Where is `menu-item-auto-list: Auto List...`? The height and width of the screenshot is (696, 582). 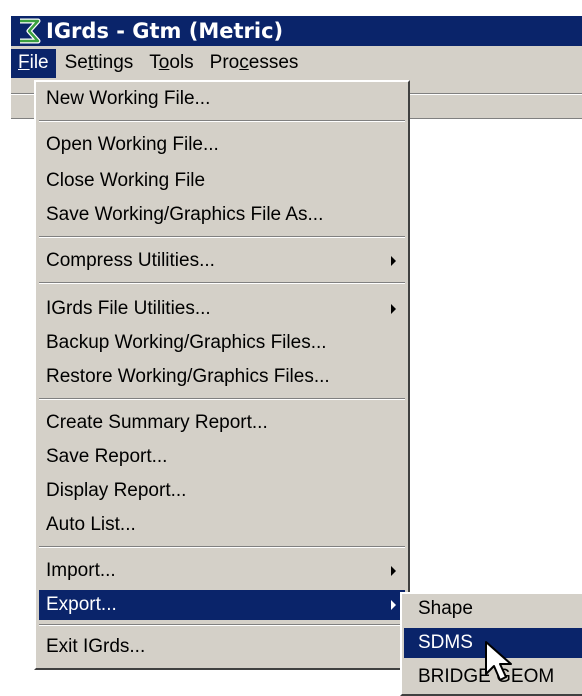
menu-item-auto-list: Auto List... is located at coordinates (222, 525).